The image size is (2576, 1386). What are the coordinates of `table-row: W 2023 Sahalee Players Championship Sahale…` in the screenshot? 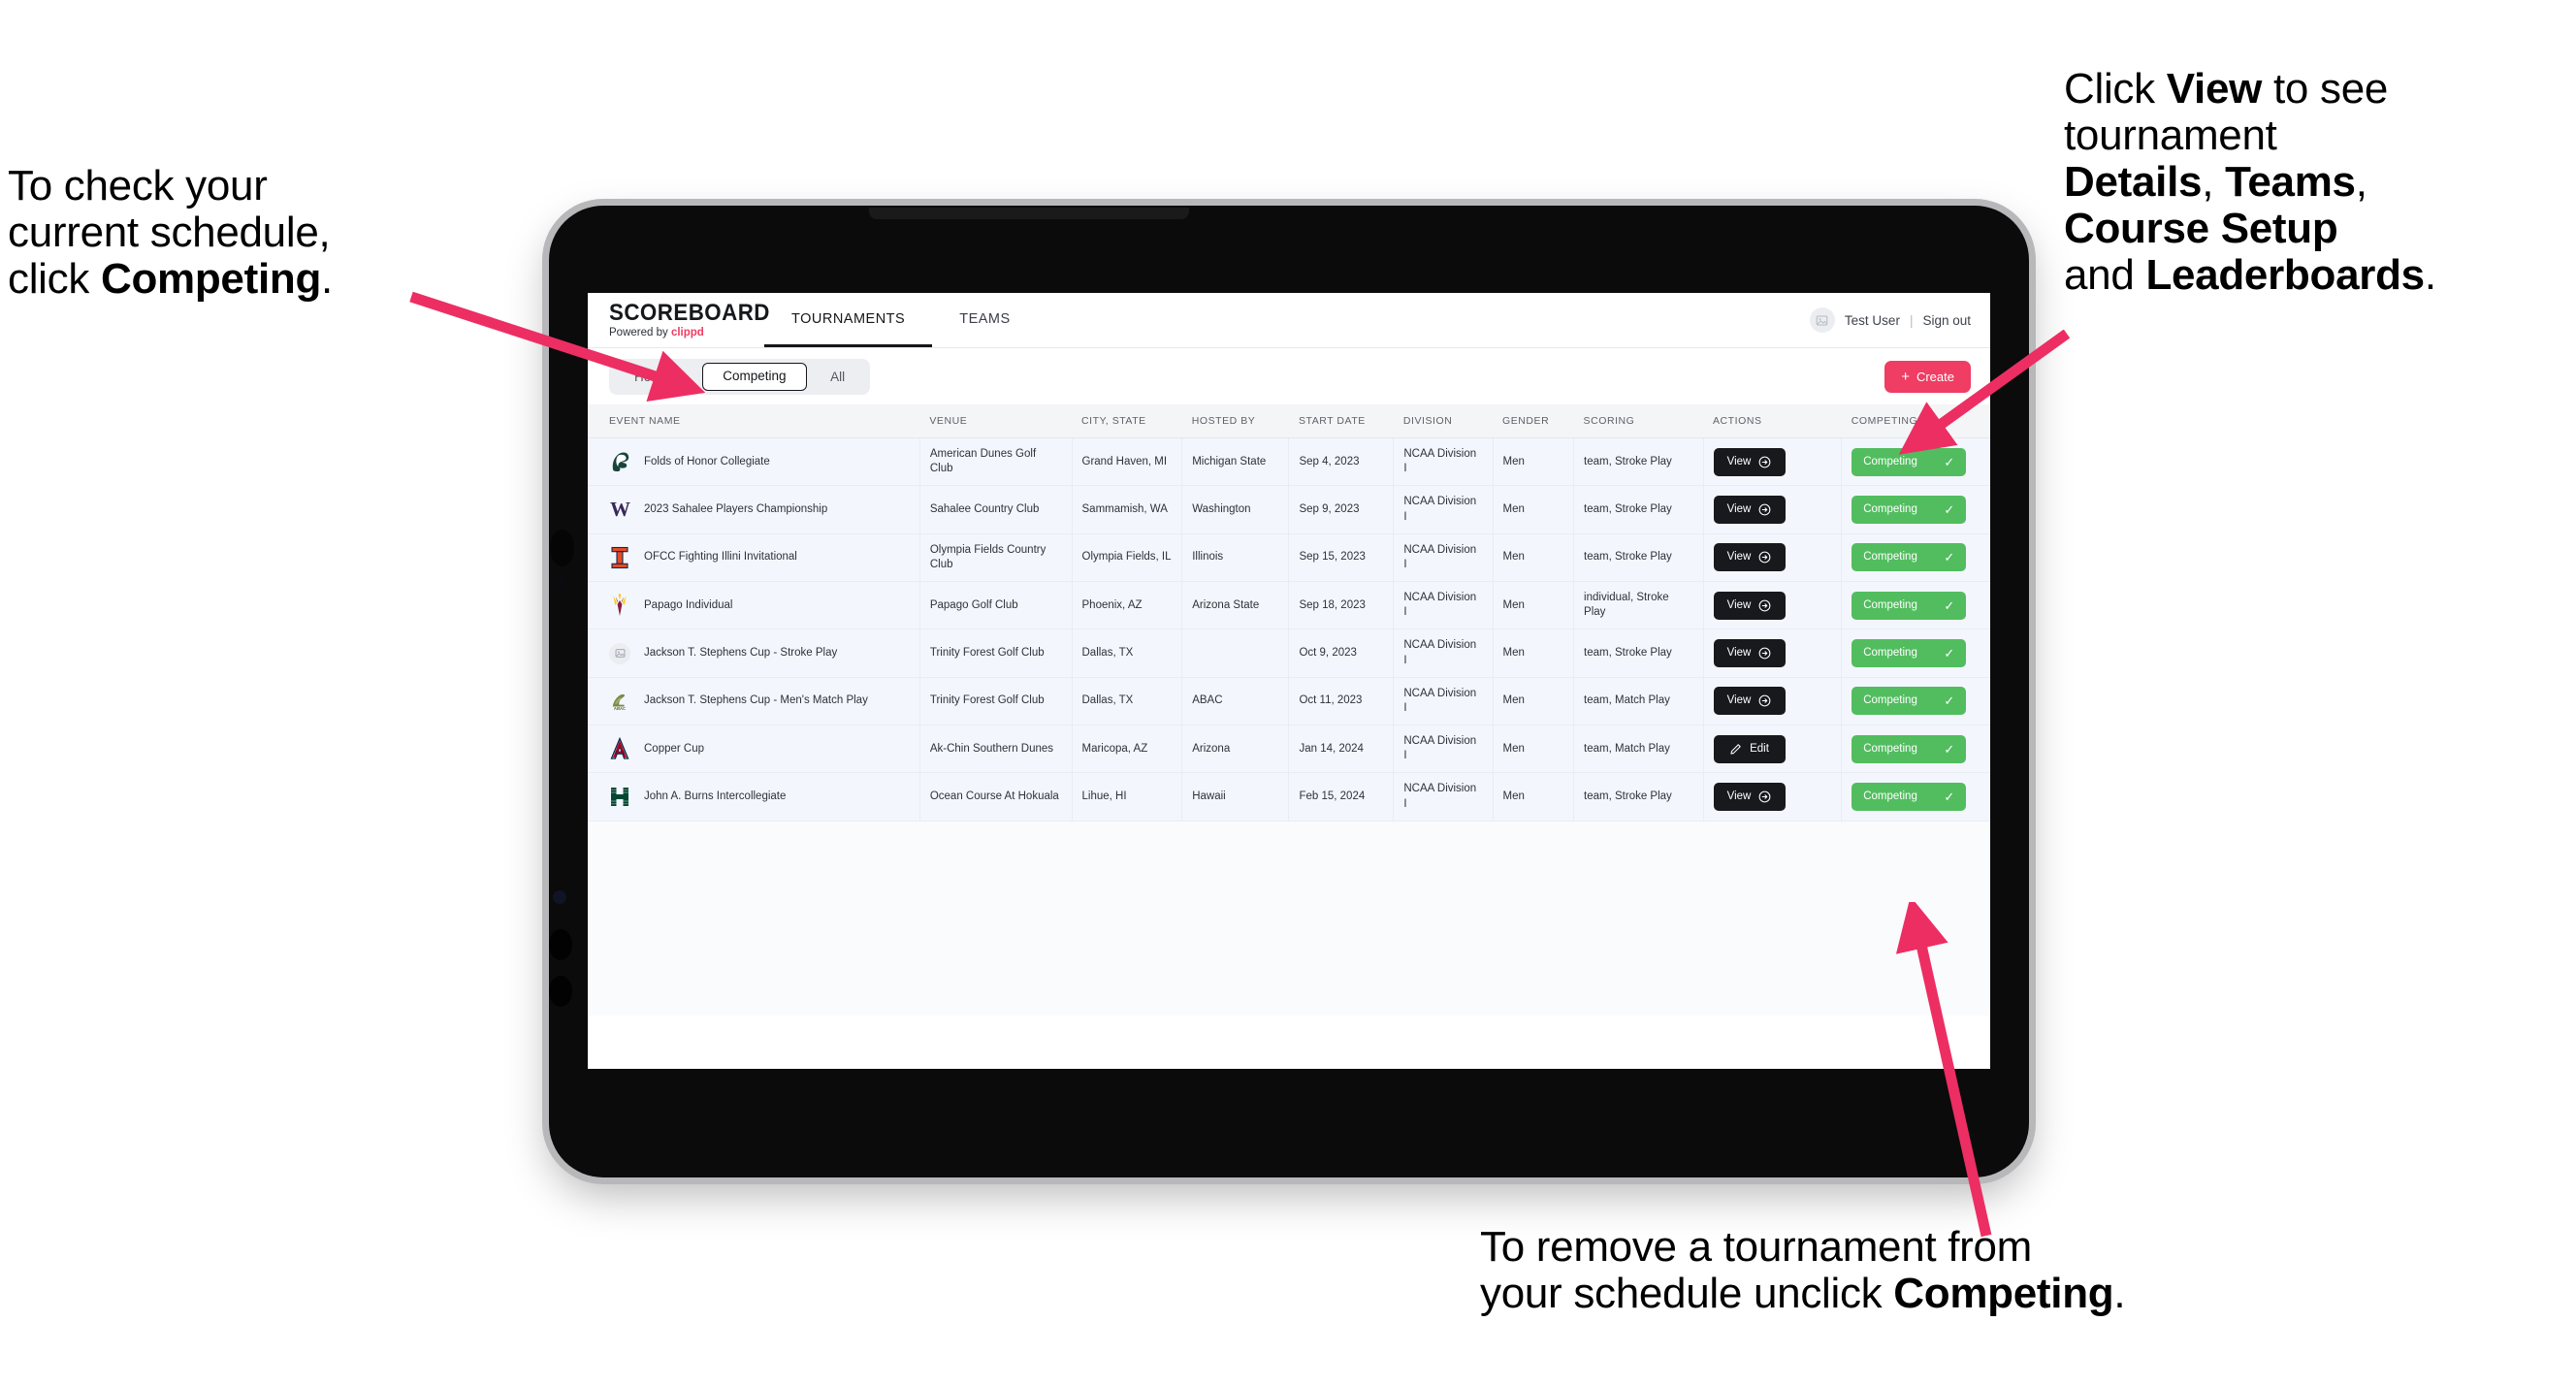 It's located at (1289, 510).